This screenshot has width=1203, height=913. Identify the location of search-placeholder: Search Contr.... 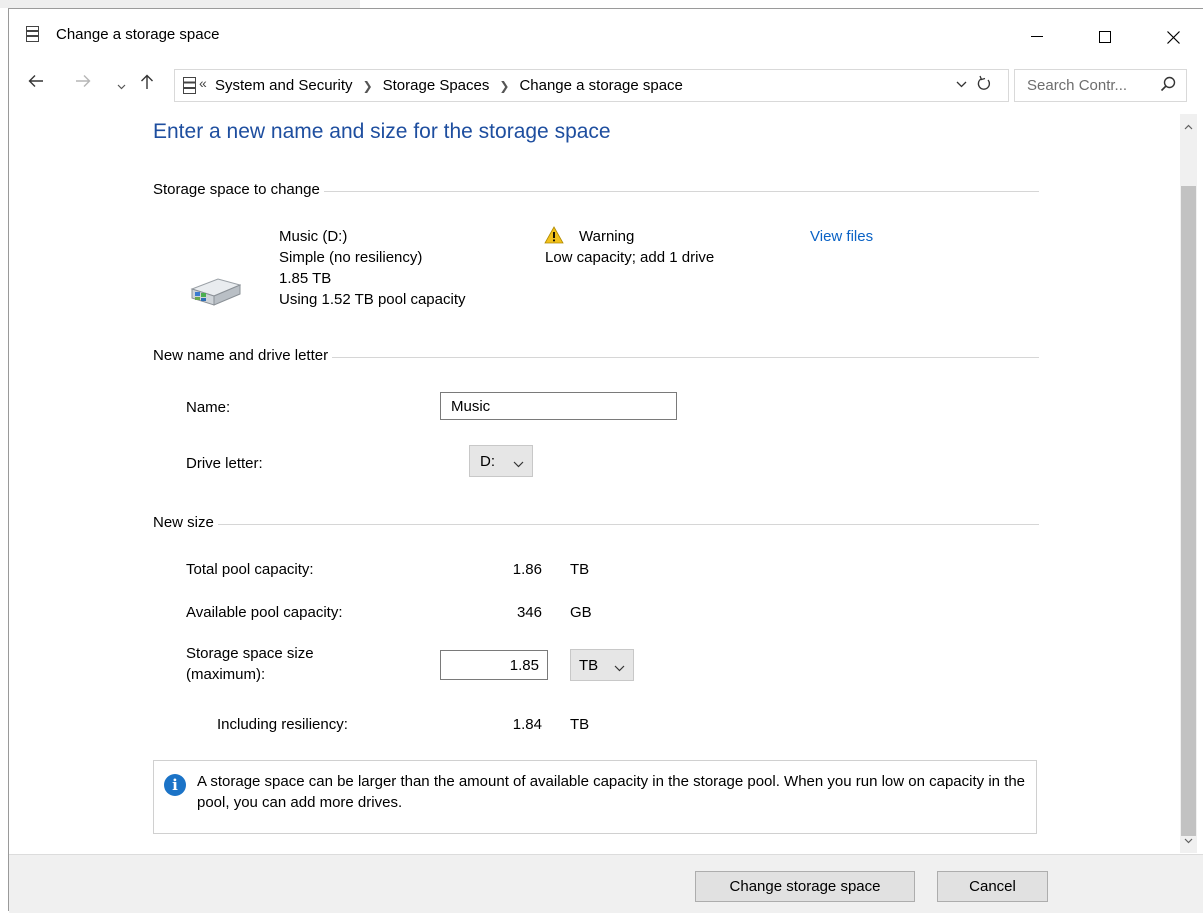
(1077, 85).